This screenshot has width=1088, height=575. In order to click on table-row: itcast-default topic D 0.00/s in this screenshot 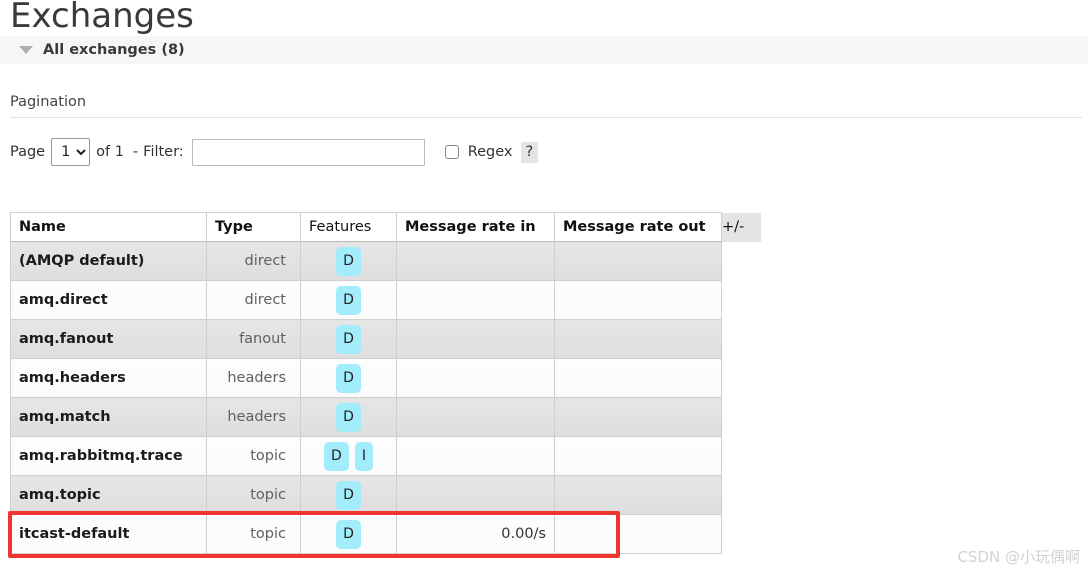, I will do `click(385, 534)`.